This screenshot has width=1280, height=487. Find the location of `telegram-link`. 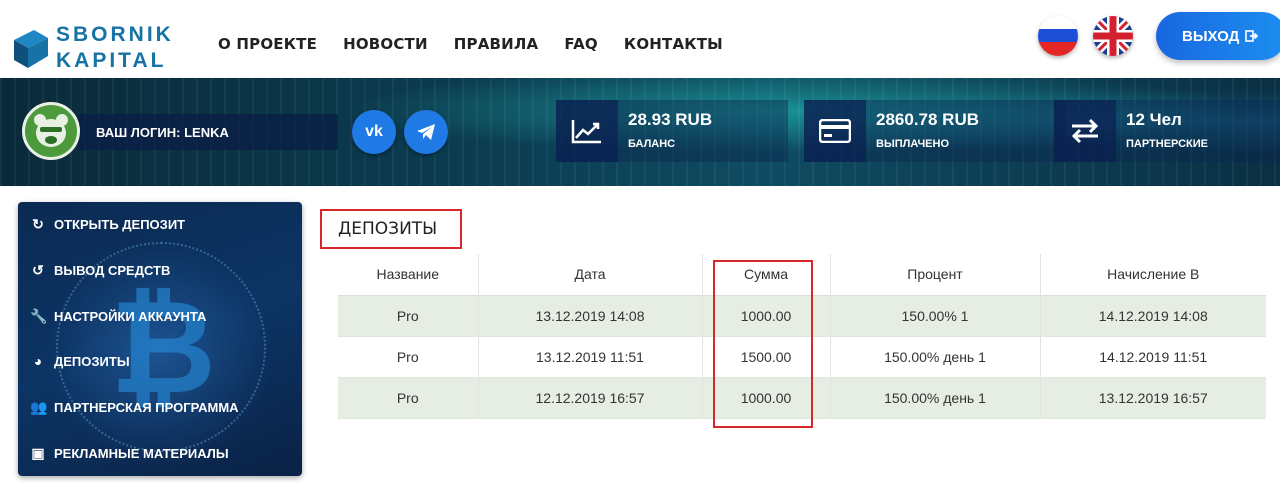

telegram-link is located at coordinates (426, 132).